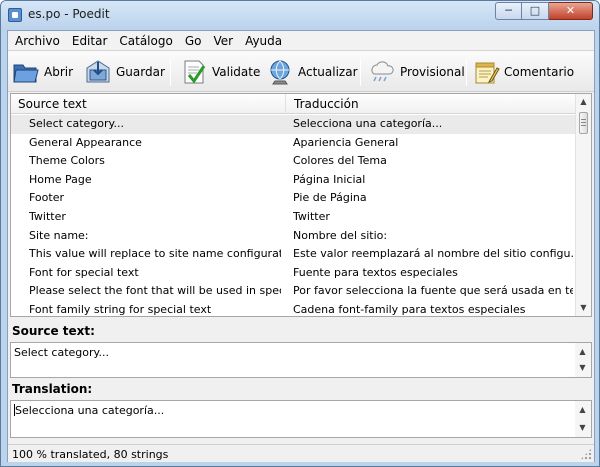 This screenshot has width=600, height=467. Describe the element at coordinates (432, 72) in the screenshot. I see `fuzzy-label: Provisional` at that location.